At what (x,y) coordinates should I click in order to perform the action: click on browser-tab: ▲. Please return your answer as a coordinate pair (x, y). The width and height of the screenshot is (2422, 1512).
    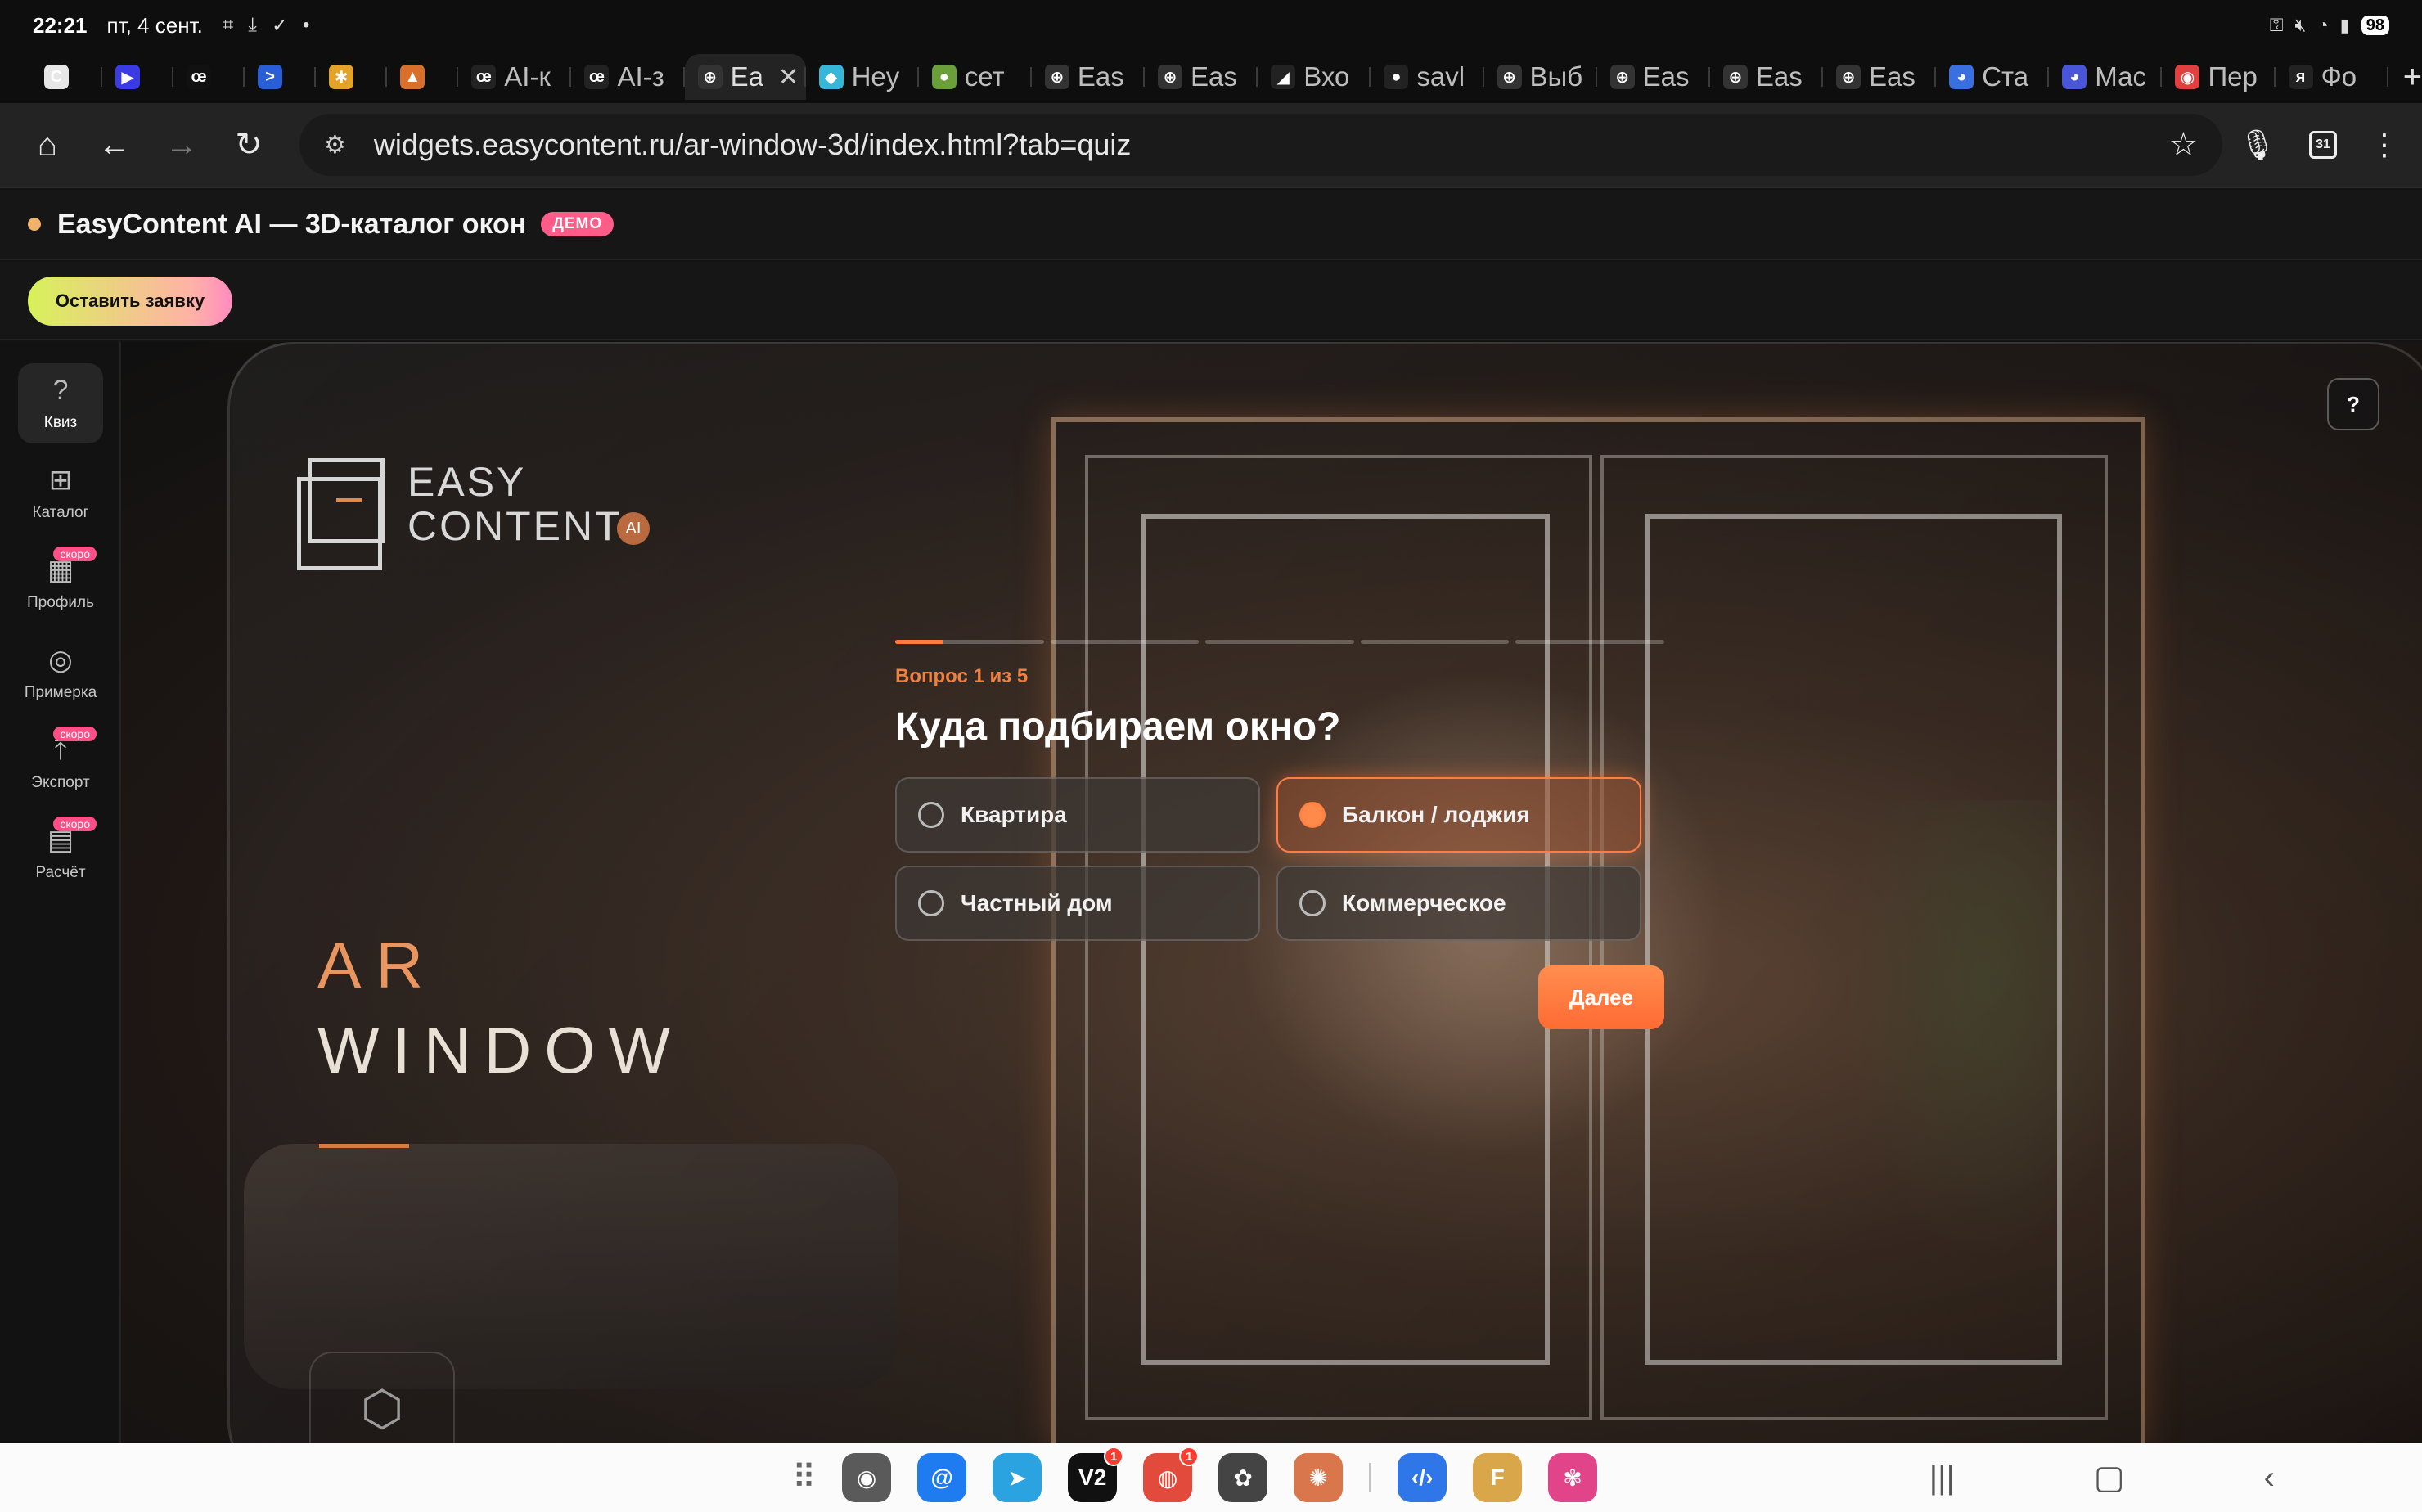
    Looking at the image, I should click on (423, 77).